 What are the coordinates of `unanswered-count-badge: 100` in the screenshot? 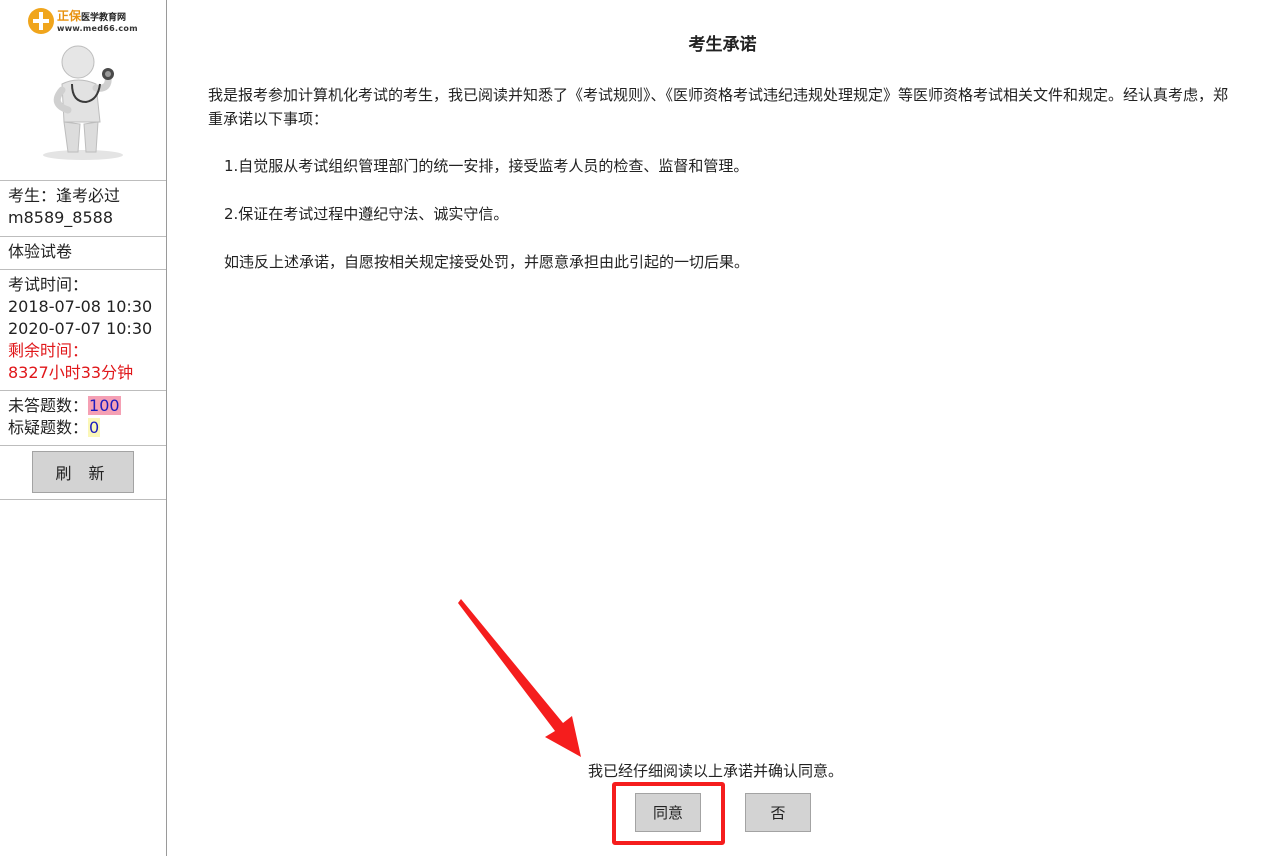 It's located at (104, 405).